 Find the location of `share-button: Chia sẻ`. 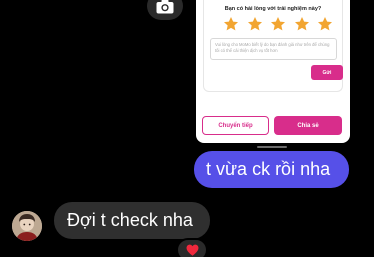

share-button: Chia sẻ is located at coordinates (308, 125).